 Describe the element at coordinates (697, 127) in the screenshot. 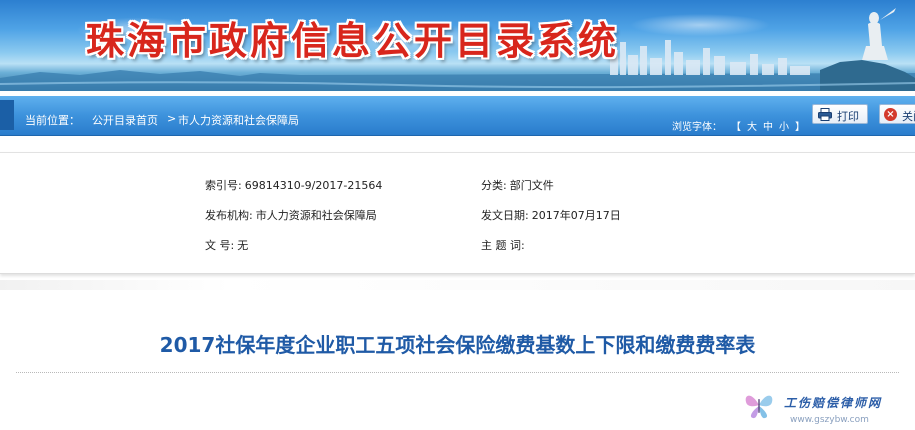

I see `font-size-label: 浏览字体：` at that location.